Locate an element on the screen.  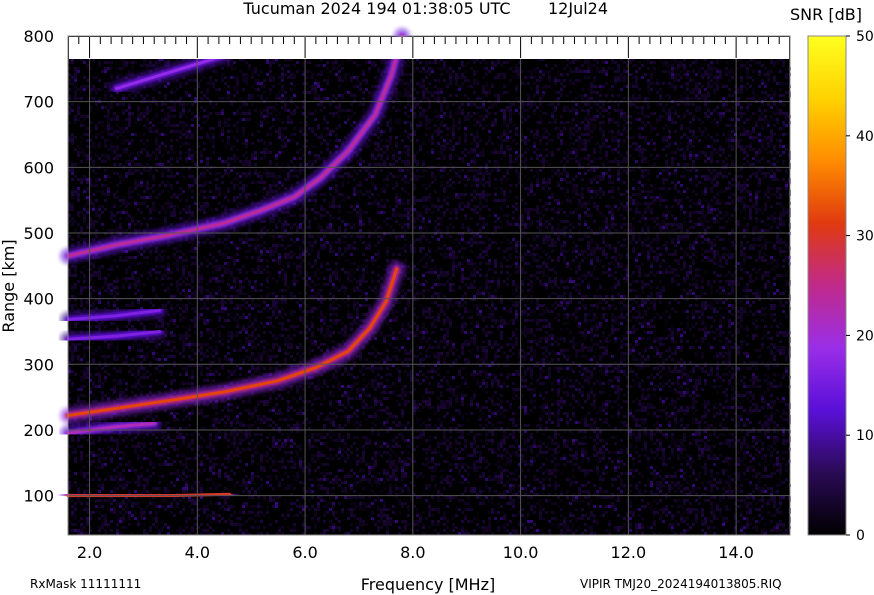
x-tick-label: 14.0 is located at coordinates (736, 552).